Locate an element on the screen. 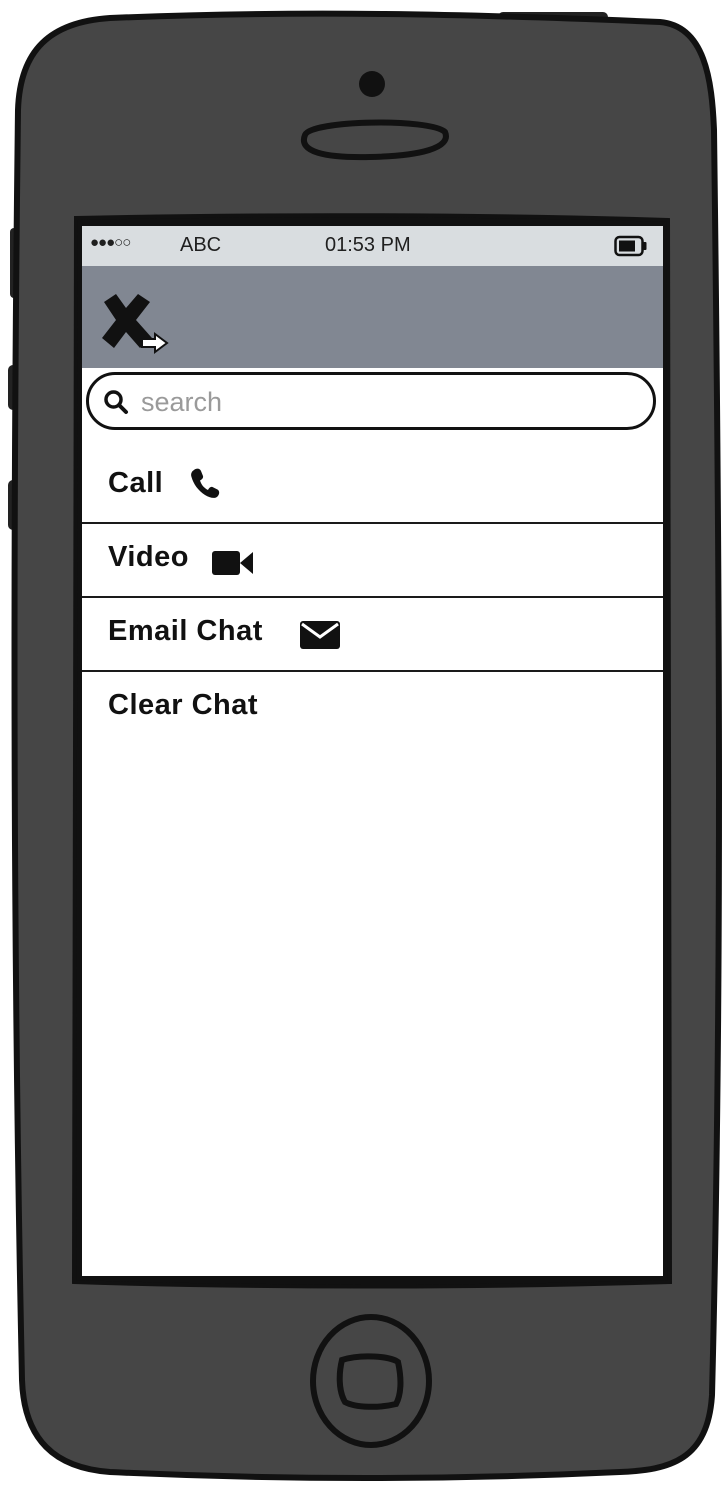 This screenshot has width=727, height=1486. envelope-icon is located at coordinates (320, 635).